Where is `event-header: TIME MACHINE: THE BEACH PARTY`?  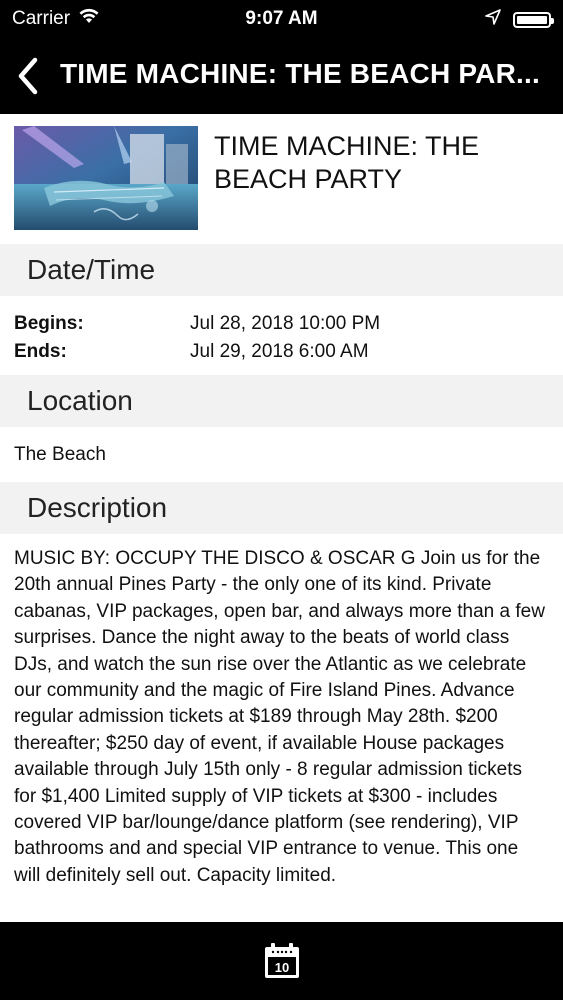
event-header: TIME MACHINE: THE BEACH PARTY is located at coordinates (281, 179).